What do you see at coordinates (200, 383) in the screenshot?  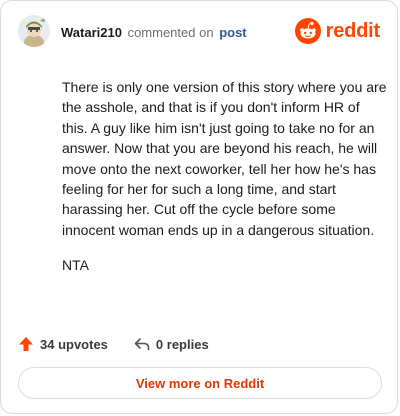 I see `view-more-button: View more on Reddit` at bounding box center [200, 383].